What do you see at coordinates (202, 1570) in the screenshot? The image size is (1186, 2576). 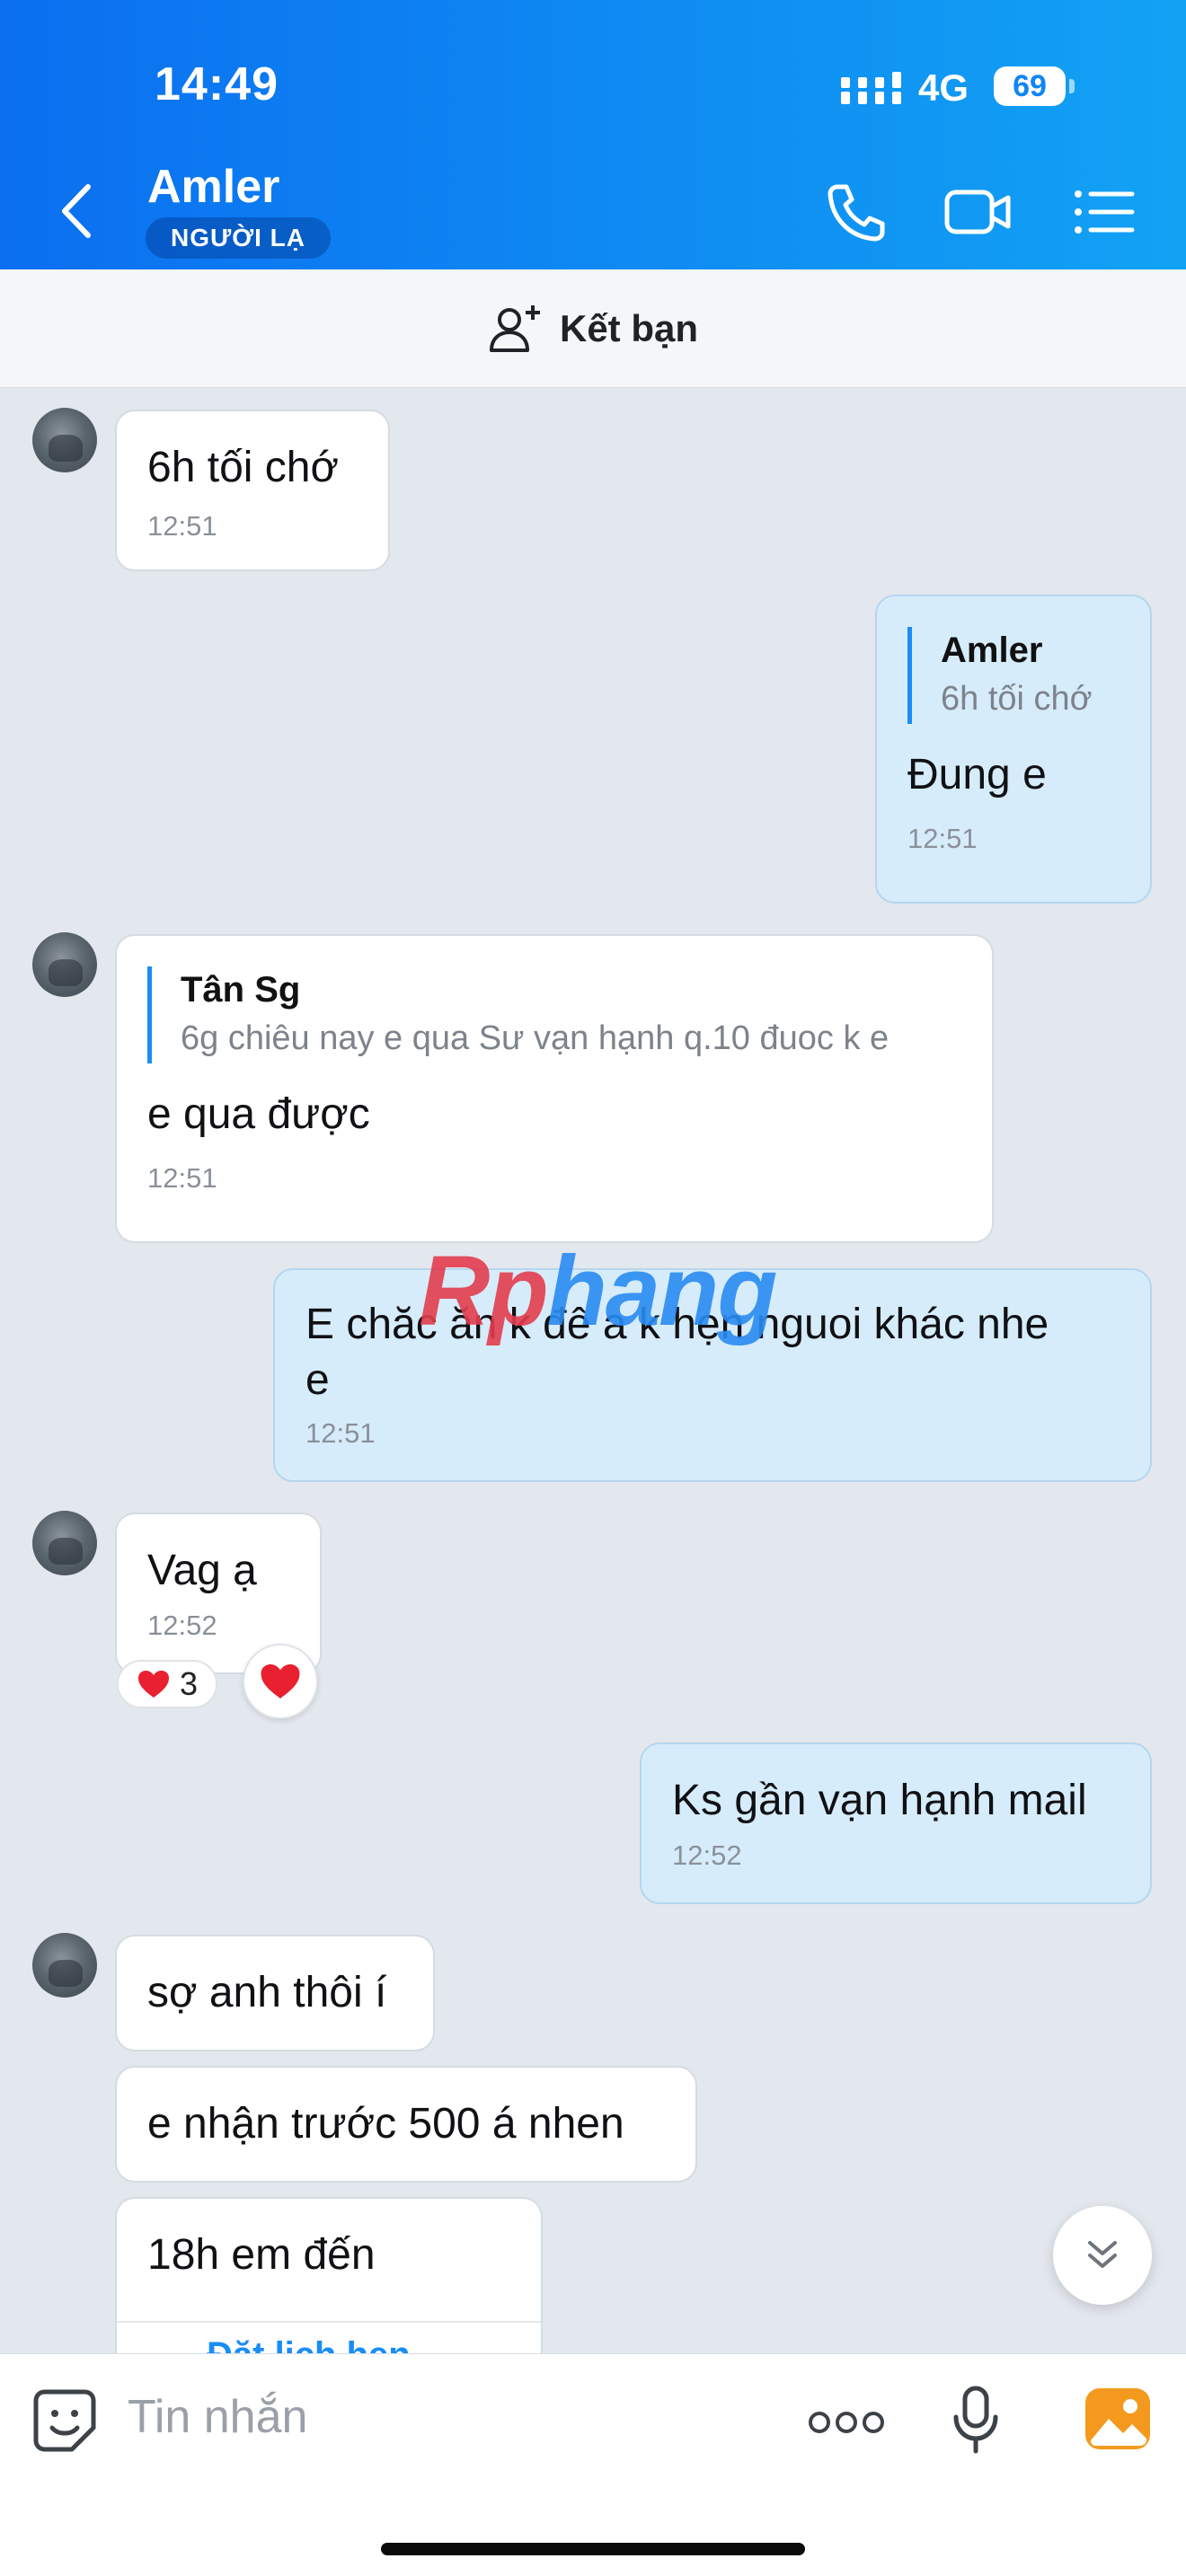 I see `message-text: Vag ạ` at bounding box center [202, 1570].